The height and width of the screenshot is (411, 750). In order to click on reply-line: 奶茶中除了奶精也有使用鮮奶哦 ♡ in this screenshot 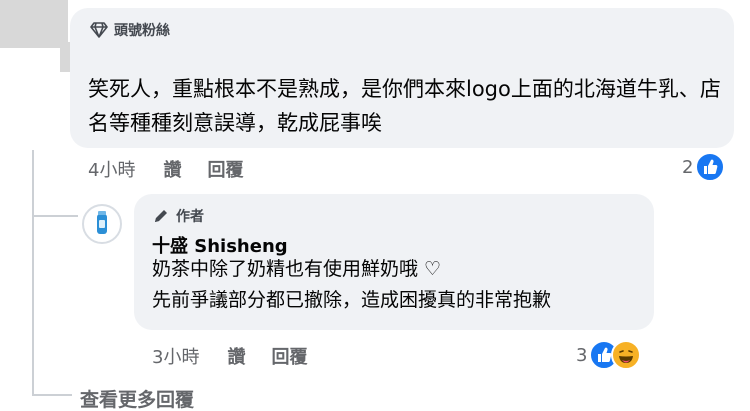, I will do `click(297, 269)`.